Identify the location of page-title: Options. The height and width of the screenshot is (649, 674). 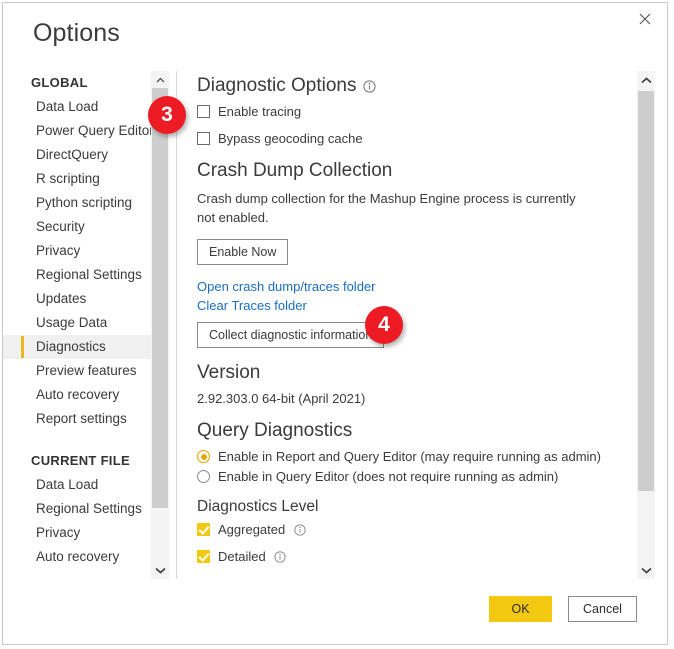
(76, 33).